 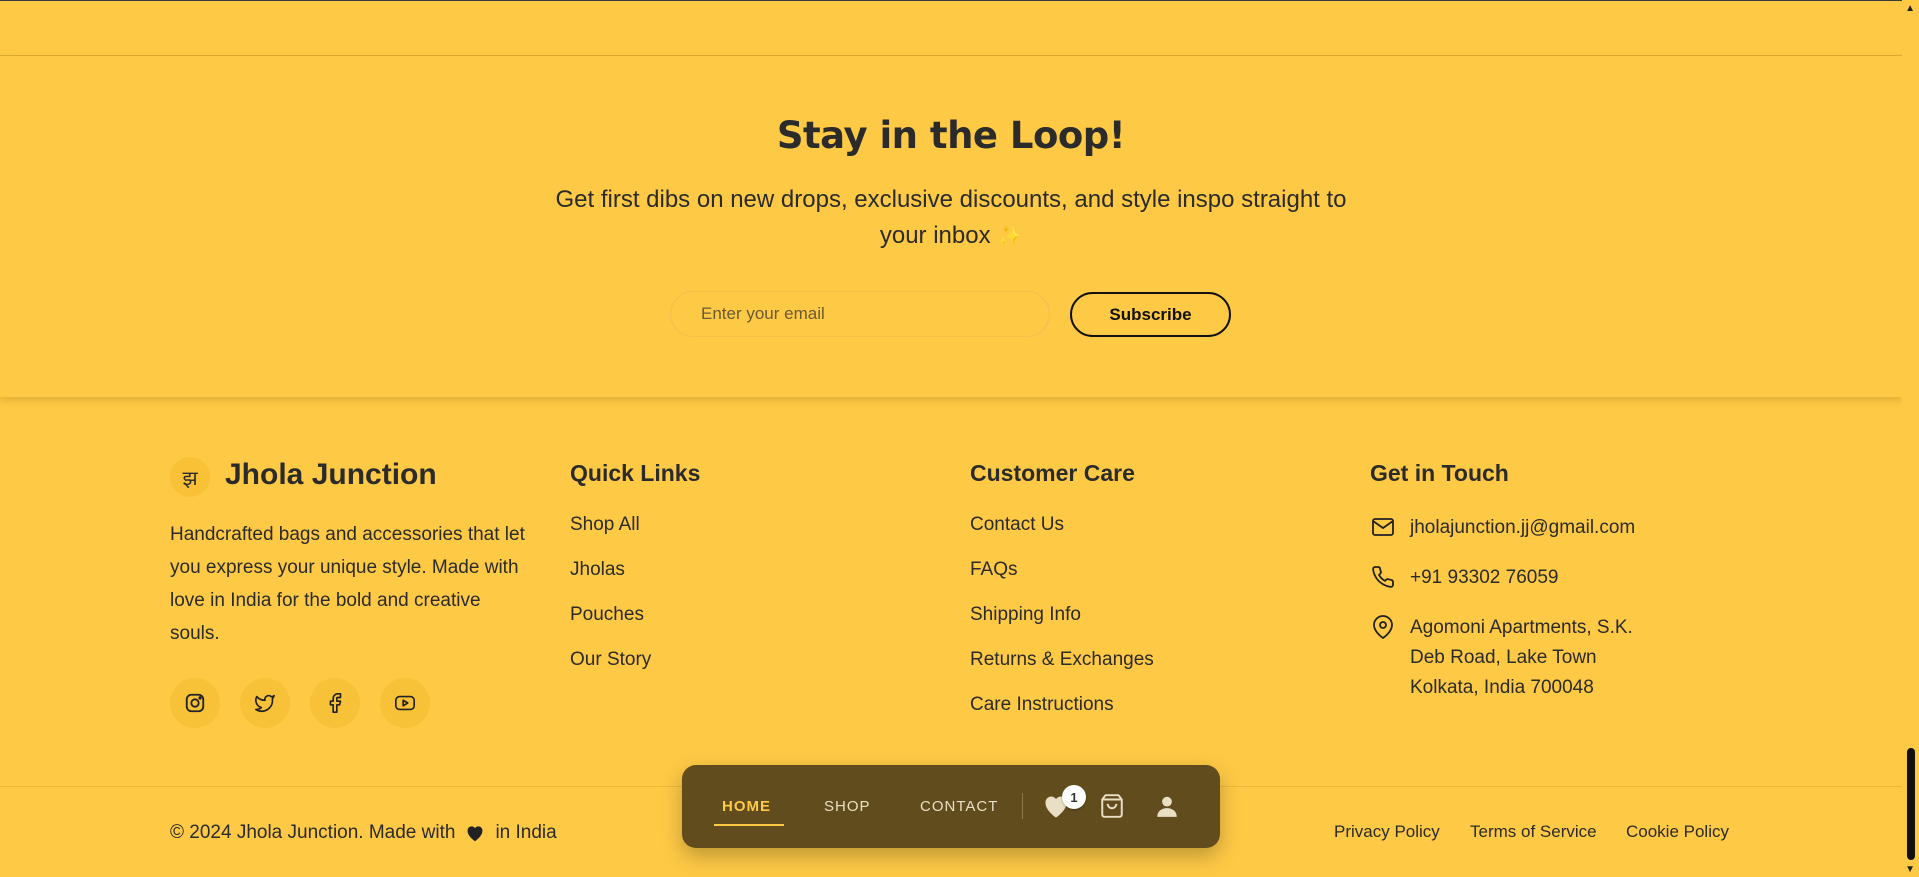 I want to click on facebook-button, so click(x=335, y=703).